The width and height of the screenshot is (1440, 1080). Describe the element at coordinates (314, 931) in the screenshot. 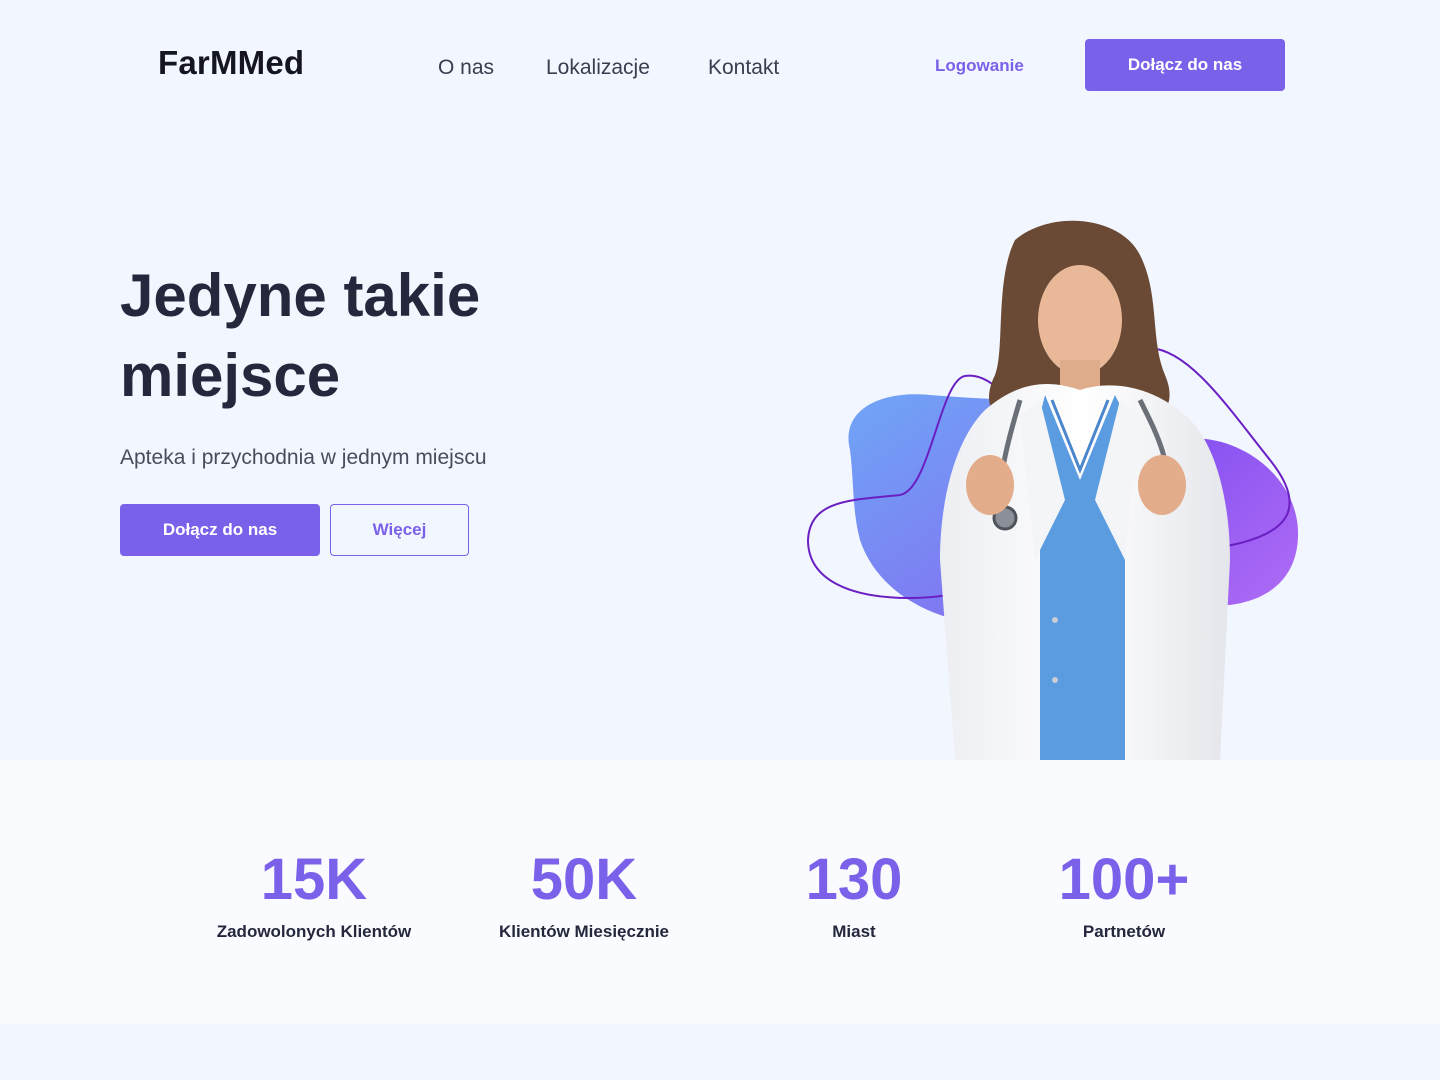

I see `stat-label: Zadowolonych Klientów` at that location.